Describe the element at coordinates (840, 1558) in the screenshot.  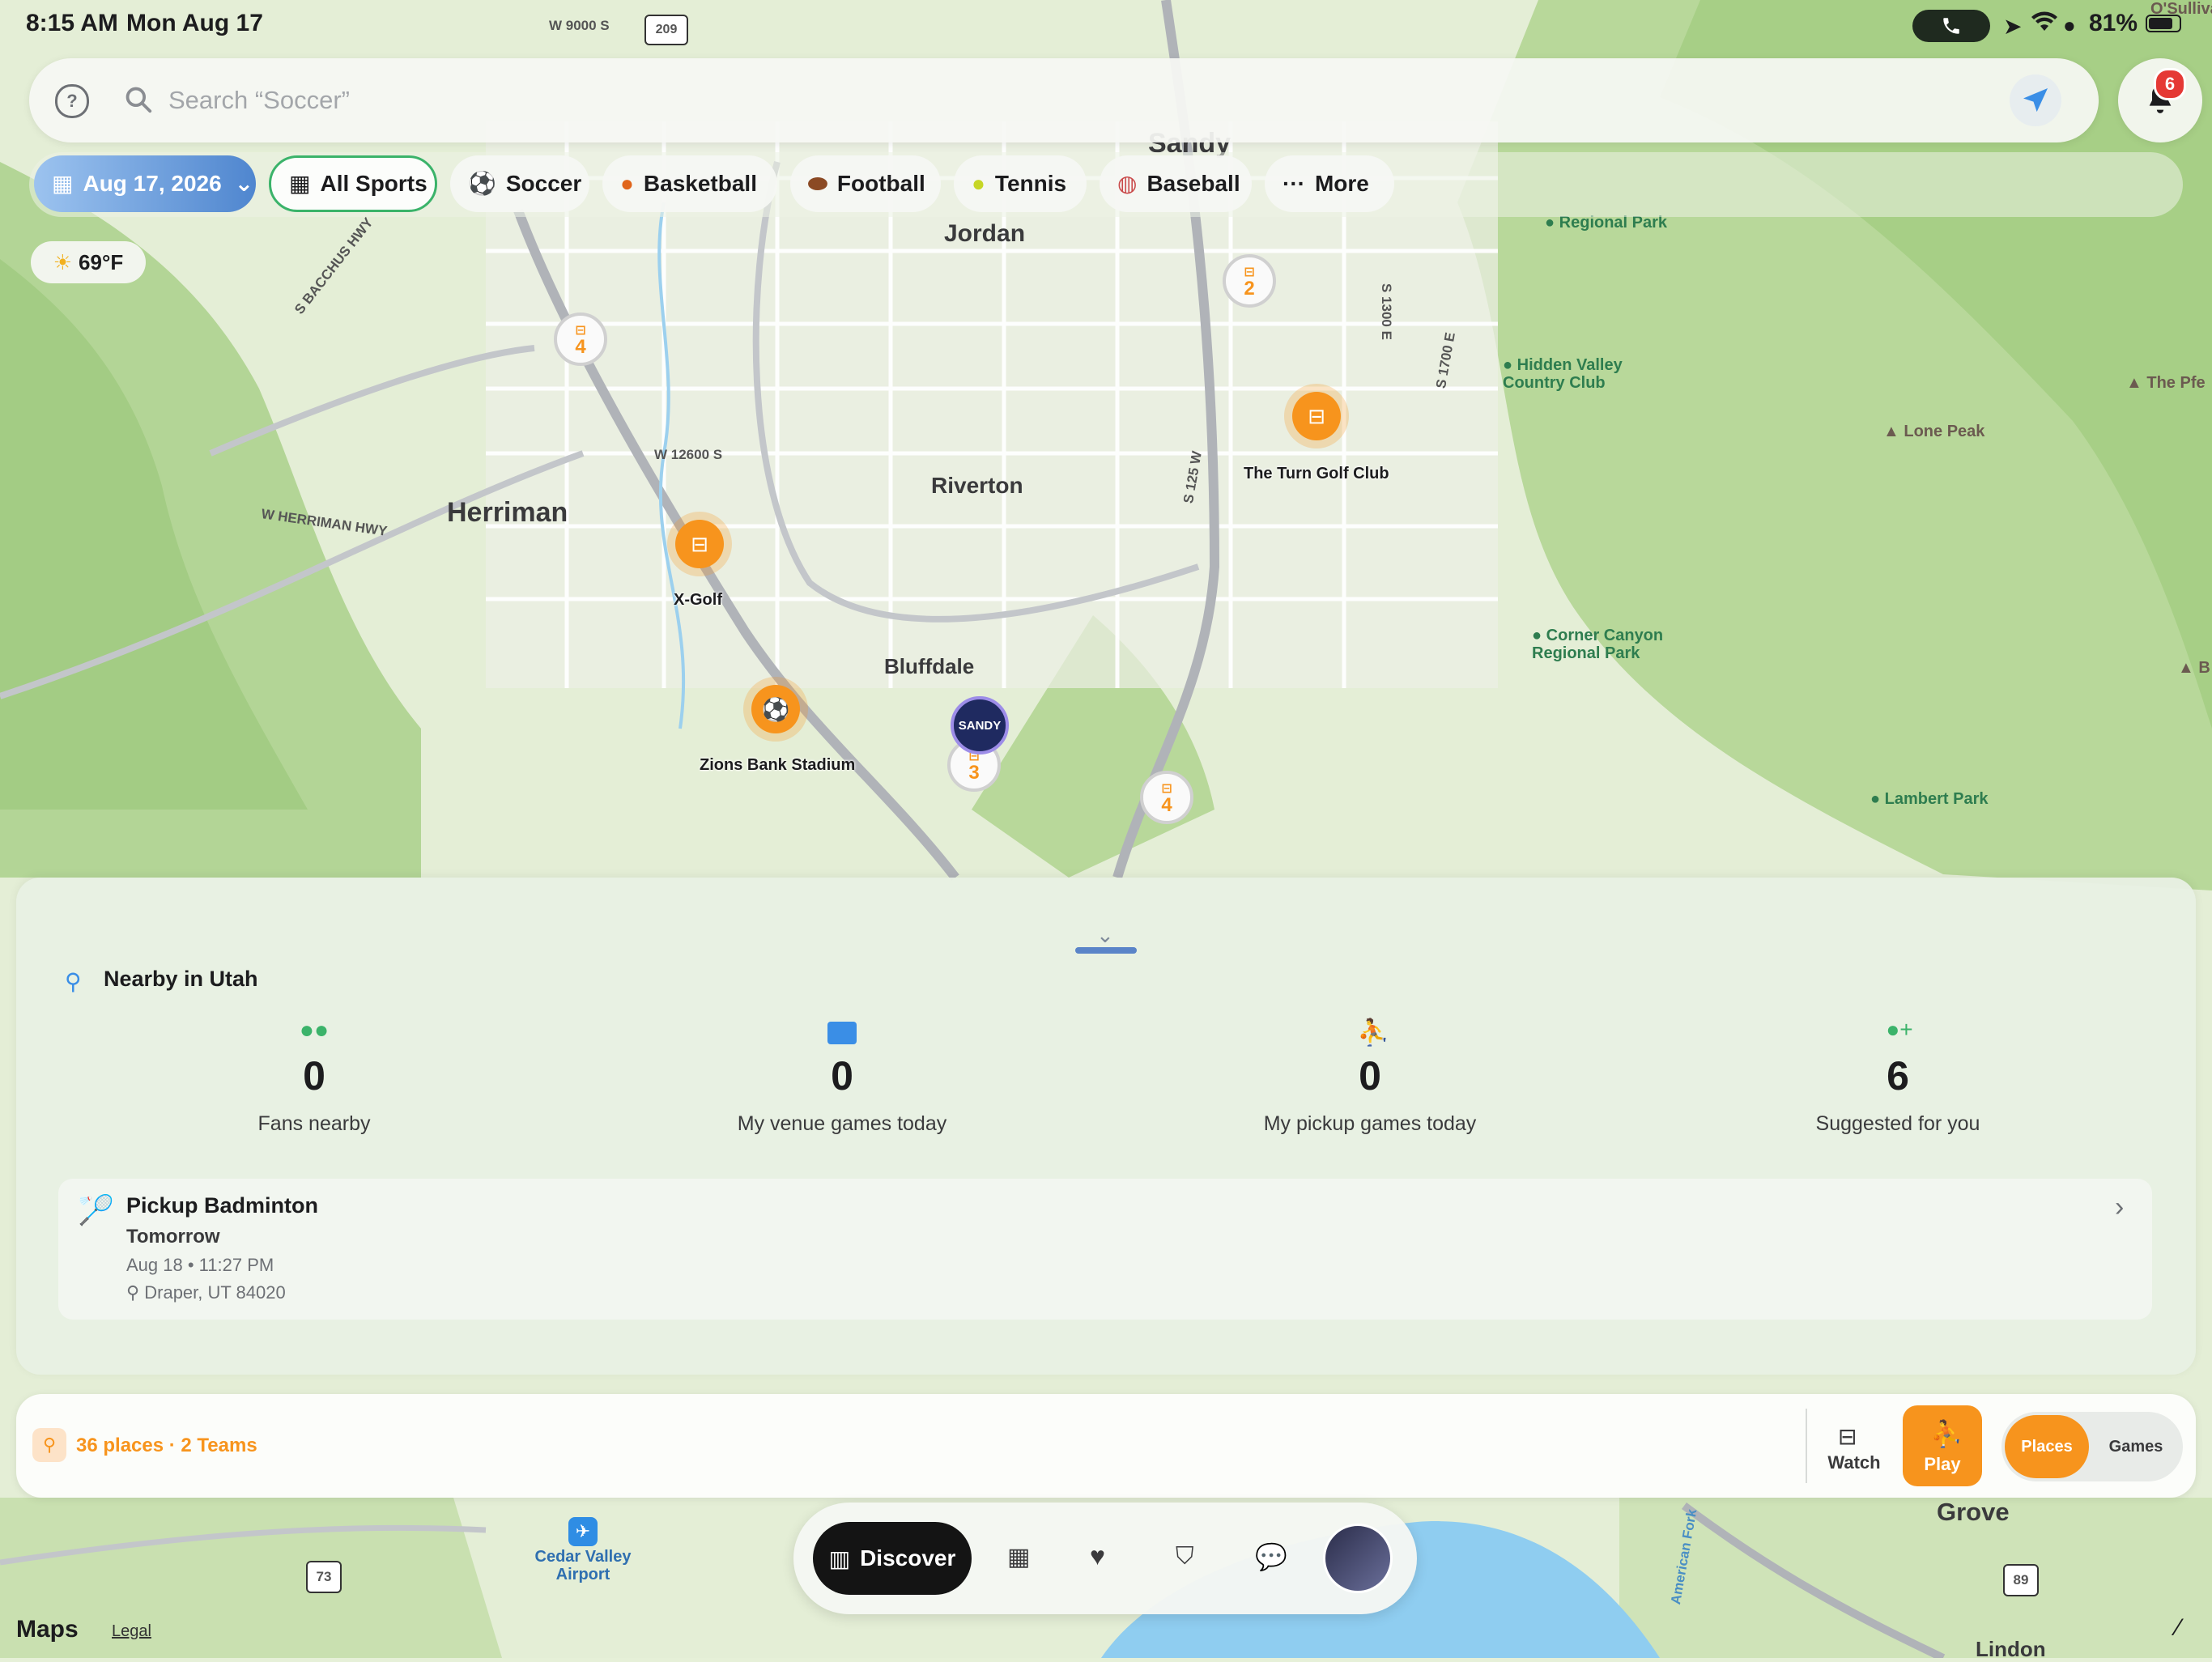
I see `map-icon: ▥` at that location.